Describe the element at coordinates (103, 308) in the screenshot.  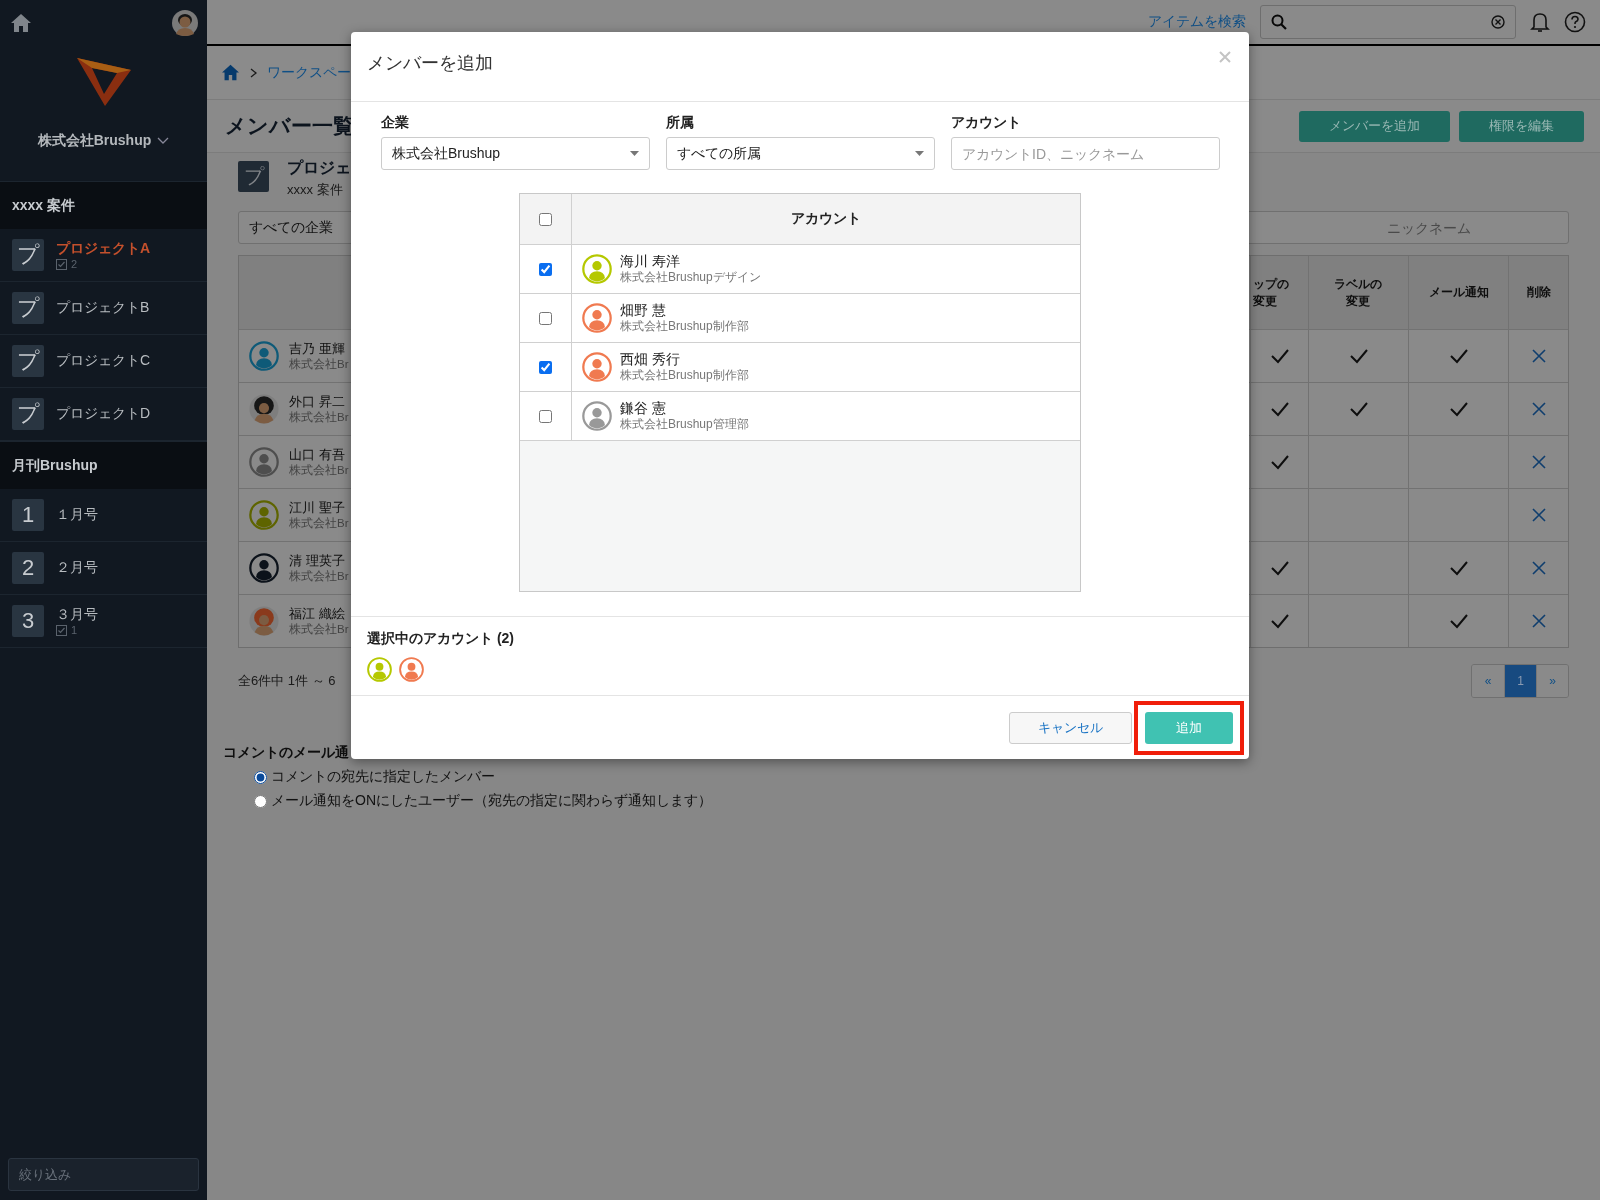
I see `sidebar-item: プロジェクトB` at that location.